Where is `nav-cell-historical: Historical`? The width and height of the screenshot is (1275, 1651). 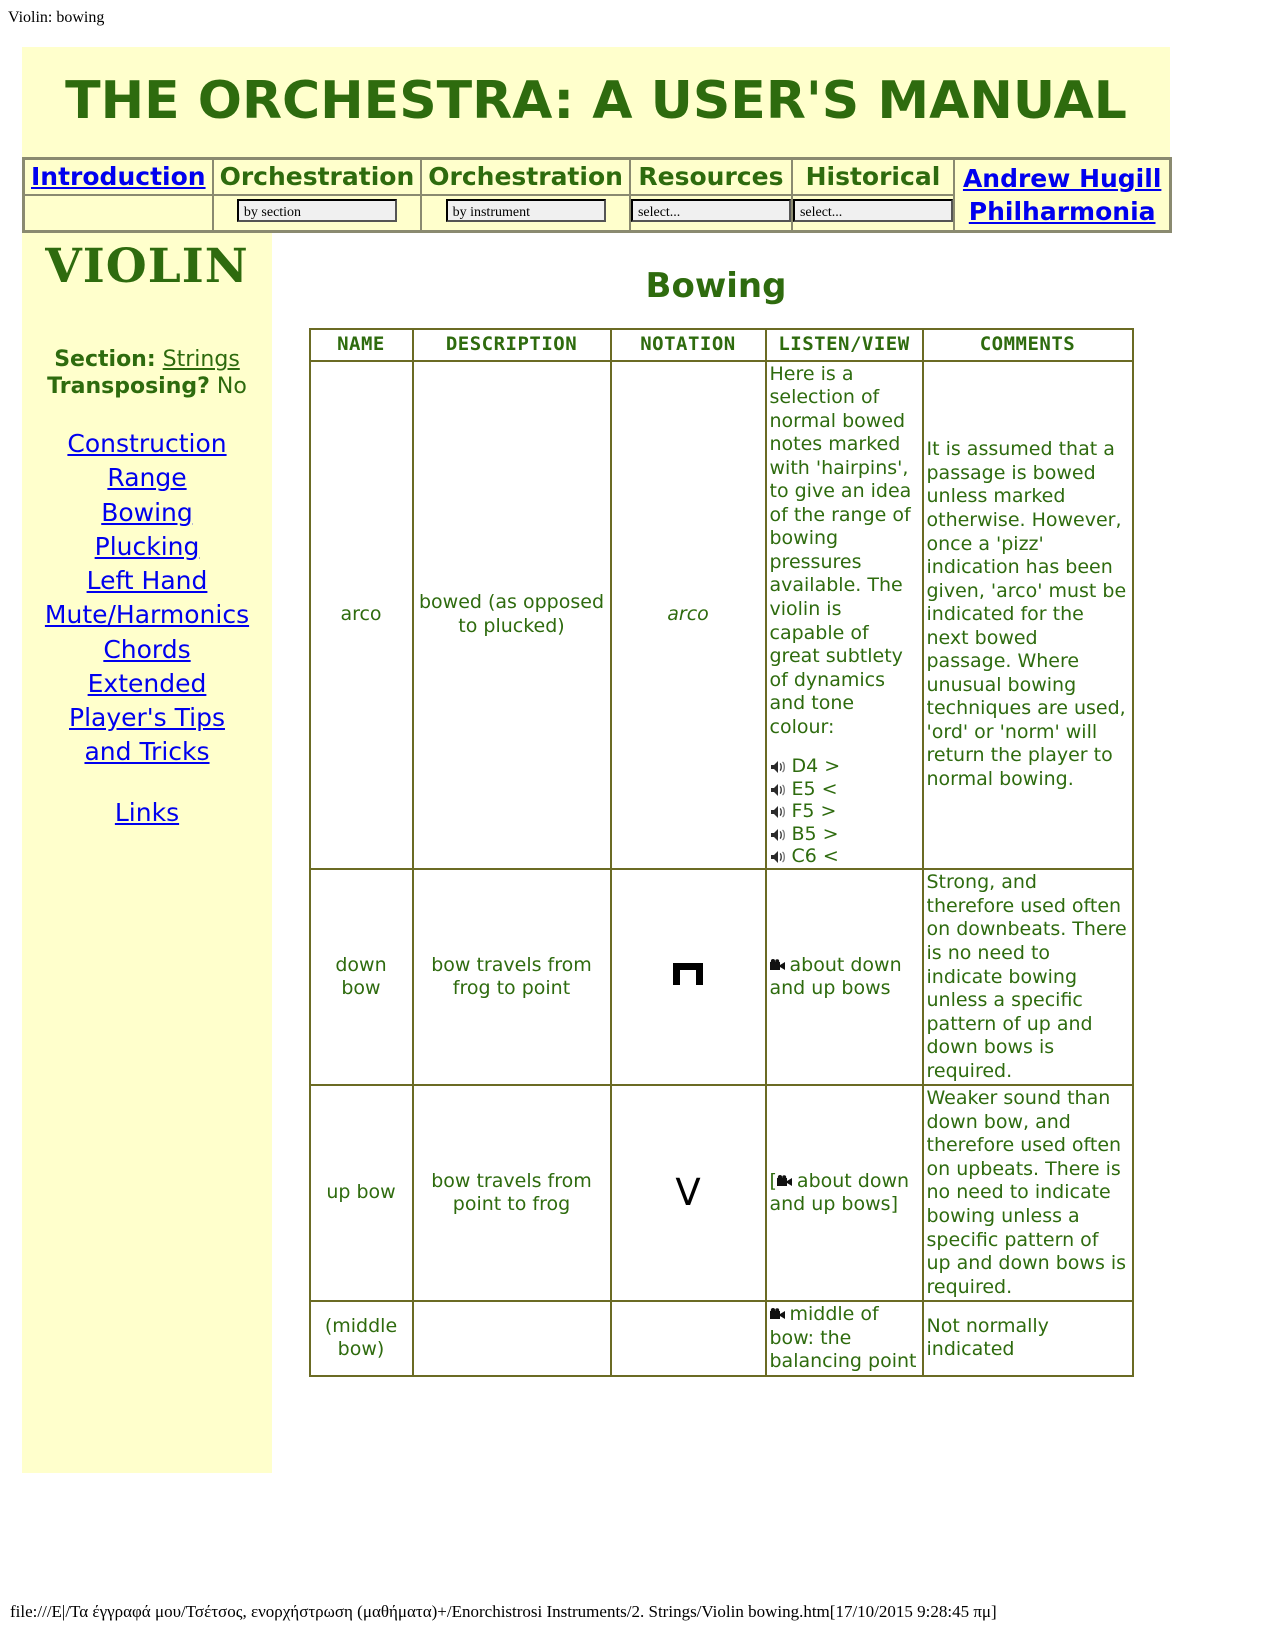 nav-cell-historical: Historical is located at coordinates (872, 176).